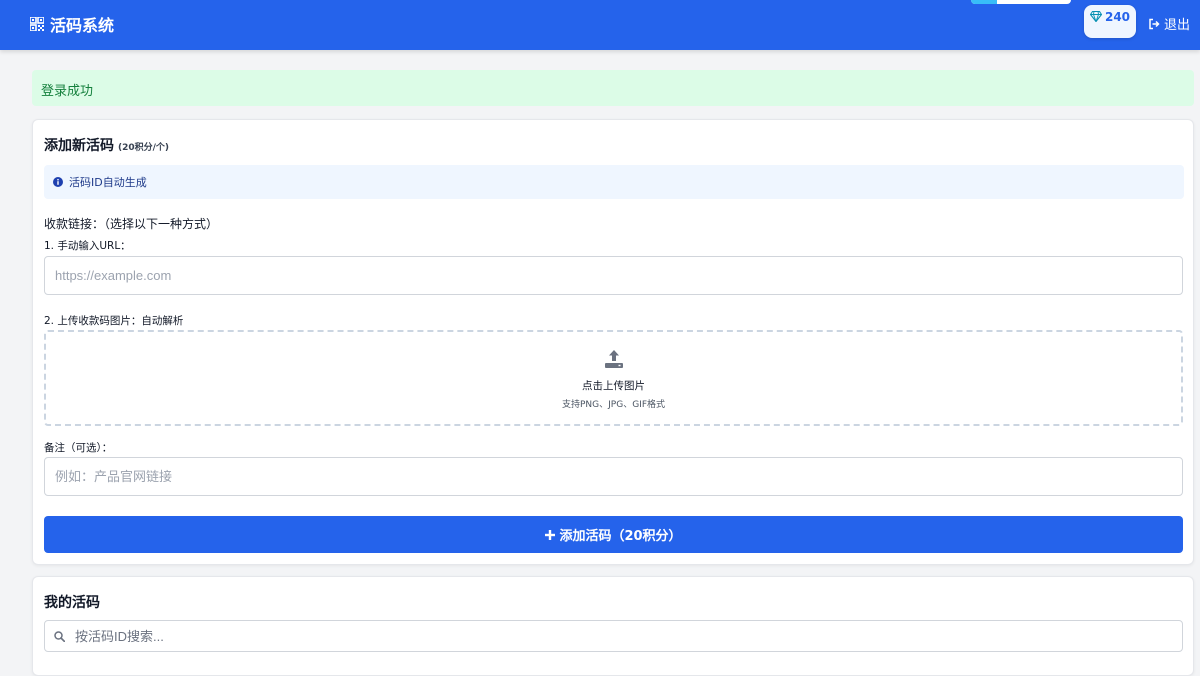 This screenshot has width=1200, height=676. I want to click on payment-link-label: 收款链接：（选择以下一种方式）, so click(131, 224).